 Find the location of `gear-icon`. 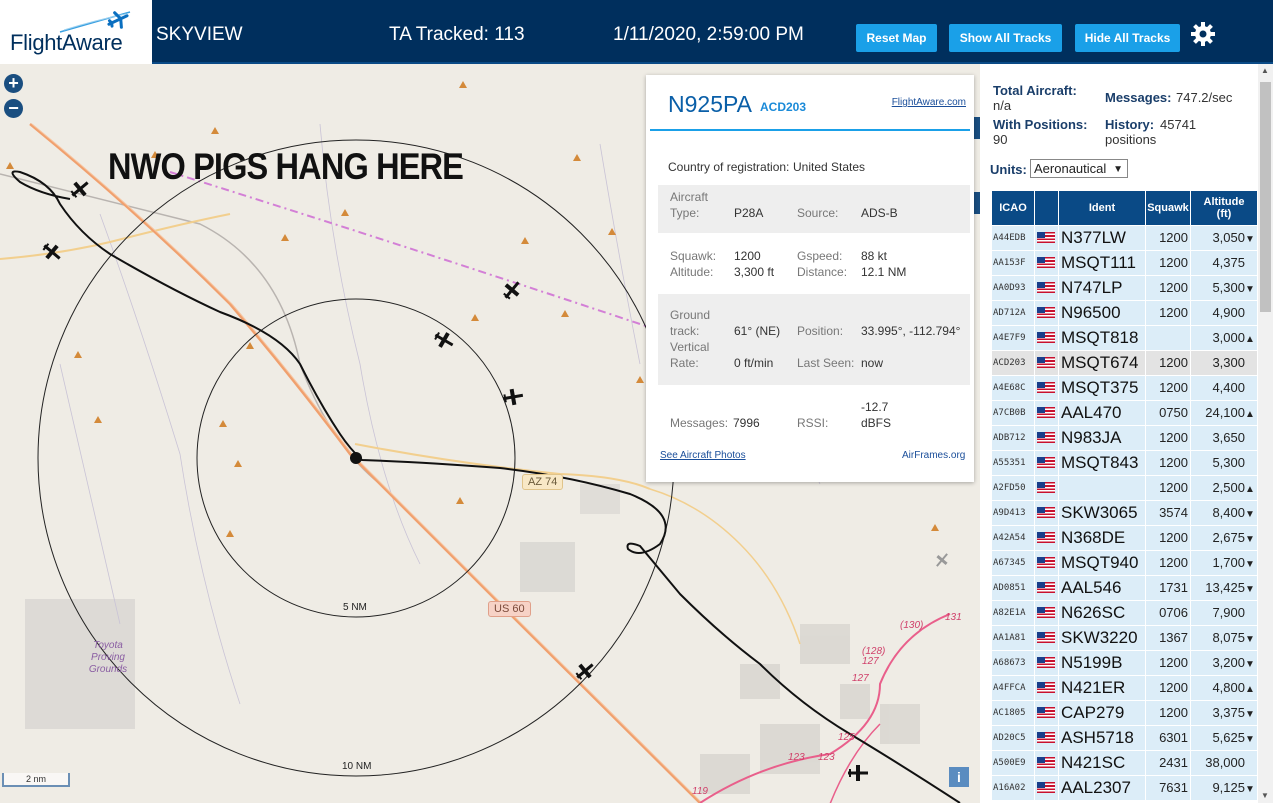

gear-icon is located at coordinates (1203, 34).